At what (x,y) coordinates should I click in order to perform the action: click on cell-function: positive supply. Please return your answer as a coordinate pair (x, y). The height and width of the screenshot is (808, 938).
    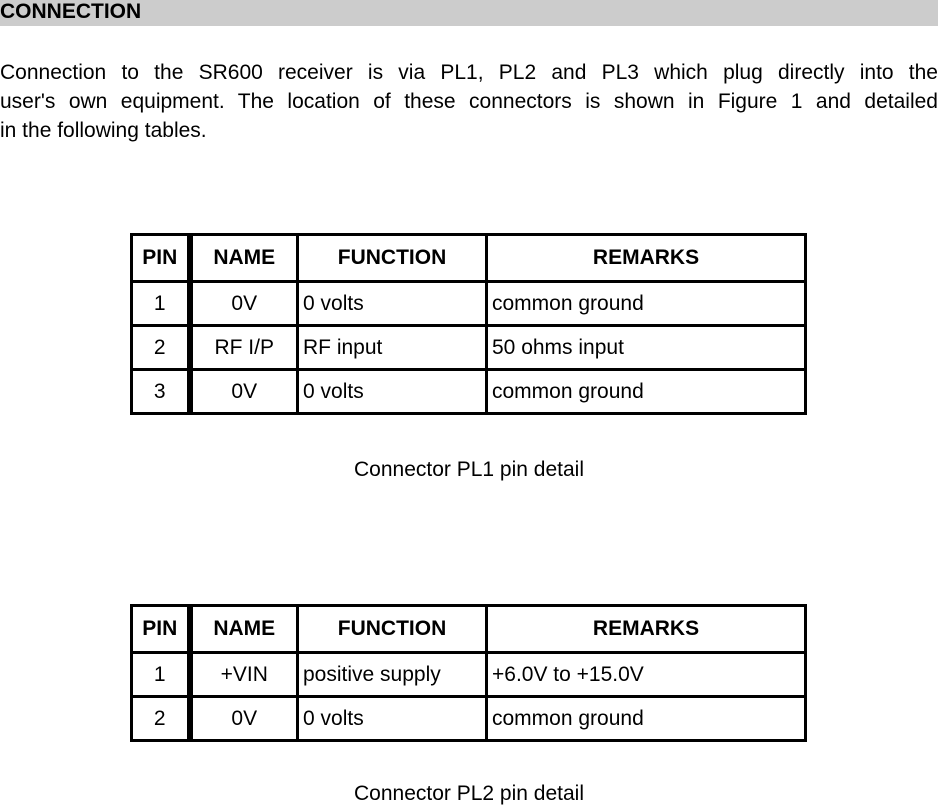
    Looking at the image, I should click on (392, 674).